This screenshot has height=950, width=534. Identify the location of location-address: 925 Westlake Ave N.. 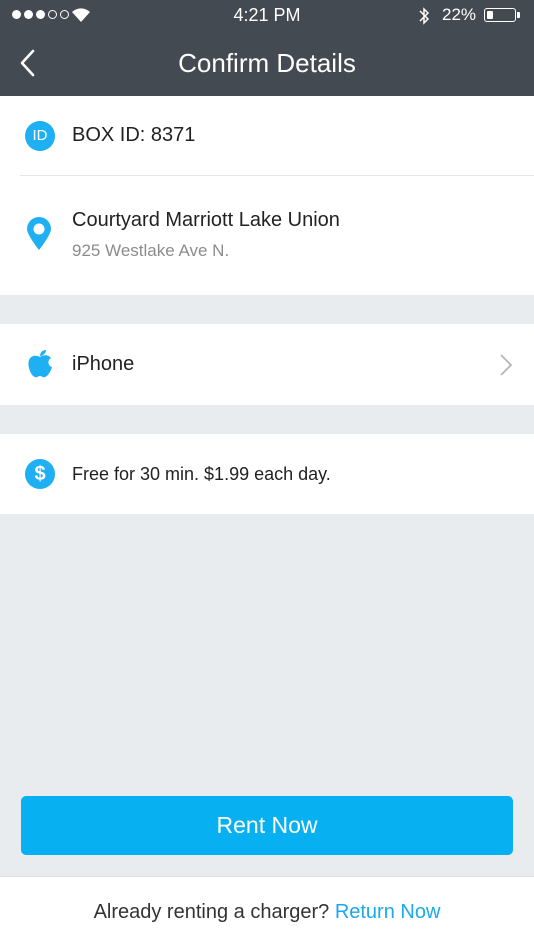
(151, 250).